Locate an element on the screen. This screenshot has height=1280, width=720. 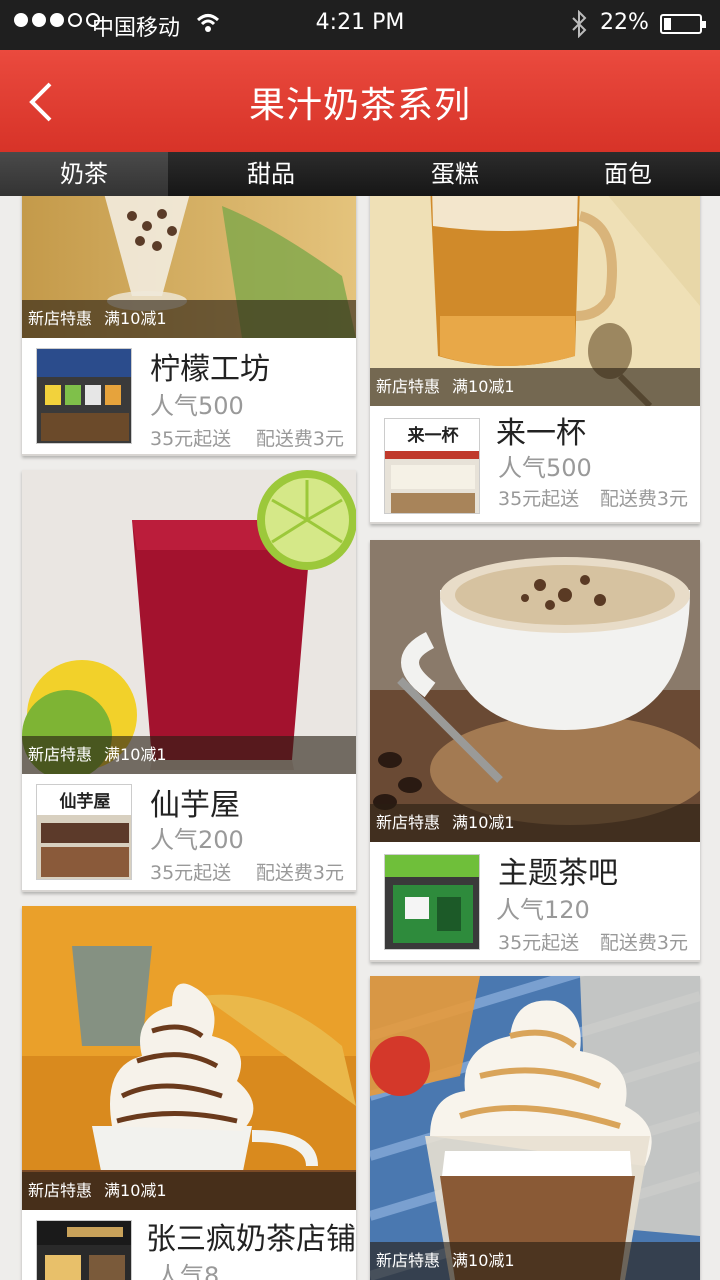
shop-popularity: 人气8 is located at coordinates (188, 1271).